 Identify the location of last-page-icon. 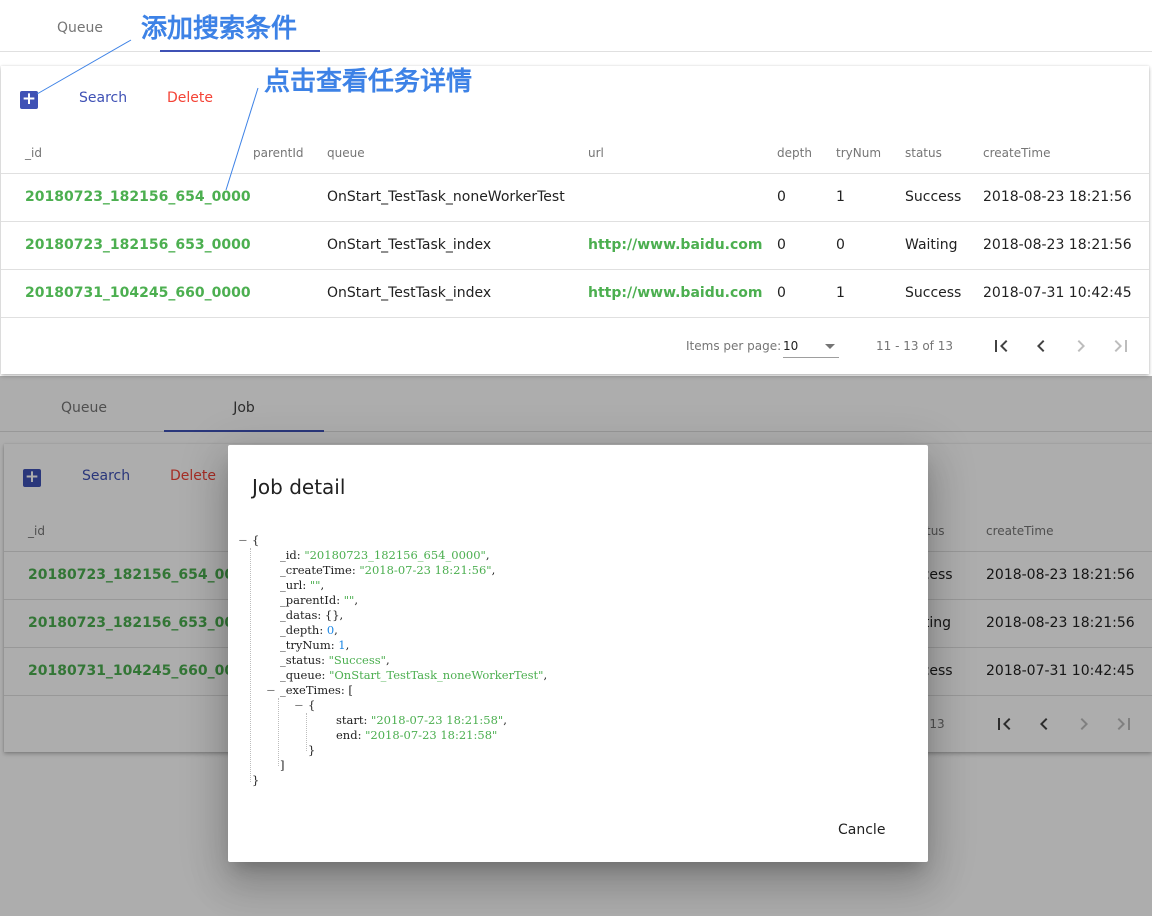
(1121, 346).